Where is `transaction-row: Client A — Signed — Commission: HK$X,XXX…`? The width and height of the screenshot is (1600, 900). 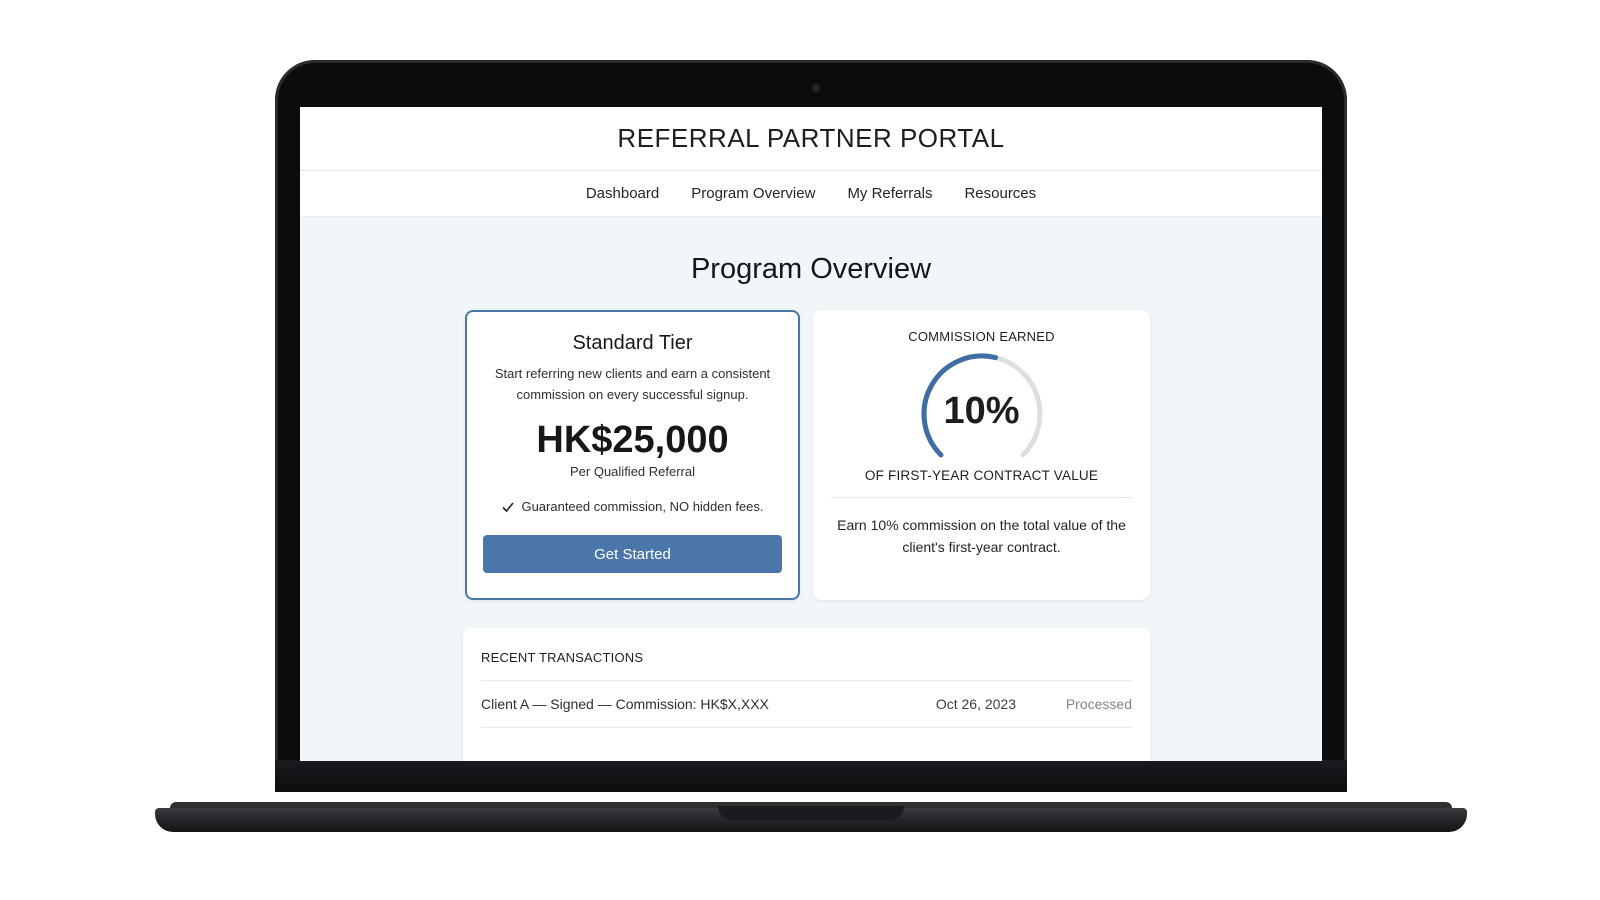
transaction-row: Client A — Signed — Commission: HK$X,XXX… is located at coordinates (806, 704).